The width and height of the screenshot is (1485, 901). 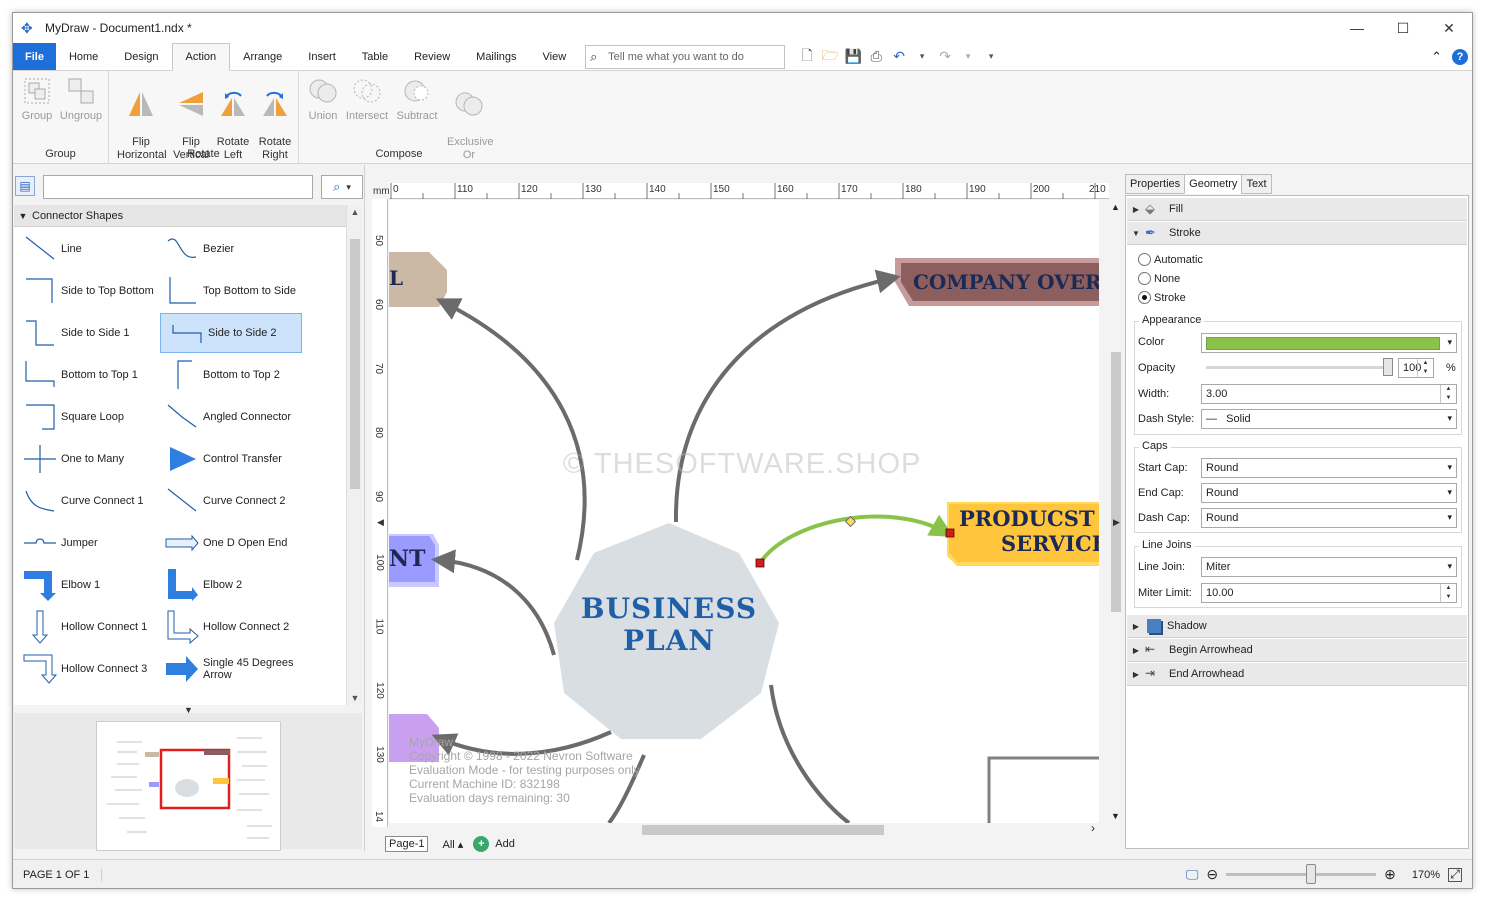 What do you see at coordinates (375, 56) in the screenshot?
I see `tab-table: Table` at bounding box center [375, 56].